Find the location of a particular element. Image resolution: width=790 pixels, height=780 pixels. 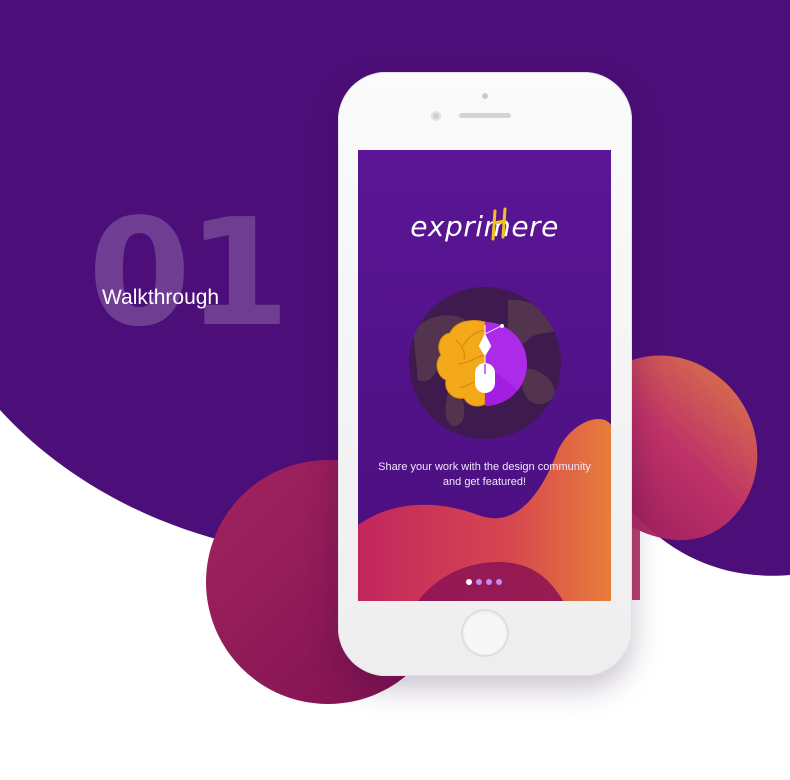

brain-half-icon is located at coordinates (482, 363).